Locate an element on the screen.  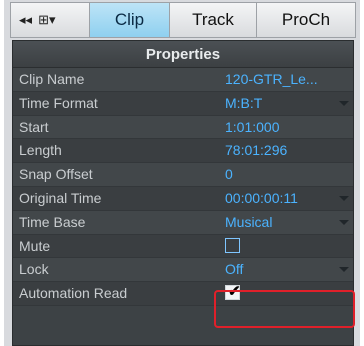
tab-clip: Clip is located at coordinates (130, 20).